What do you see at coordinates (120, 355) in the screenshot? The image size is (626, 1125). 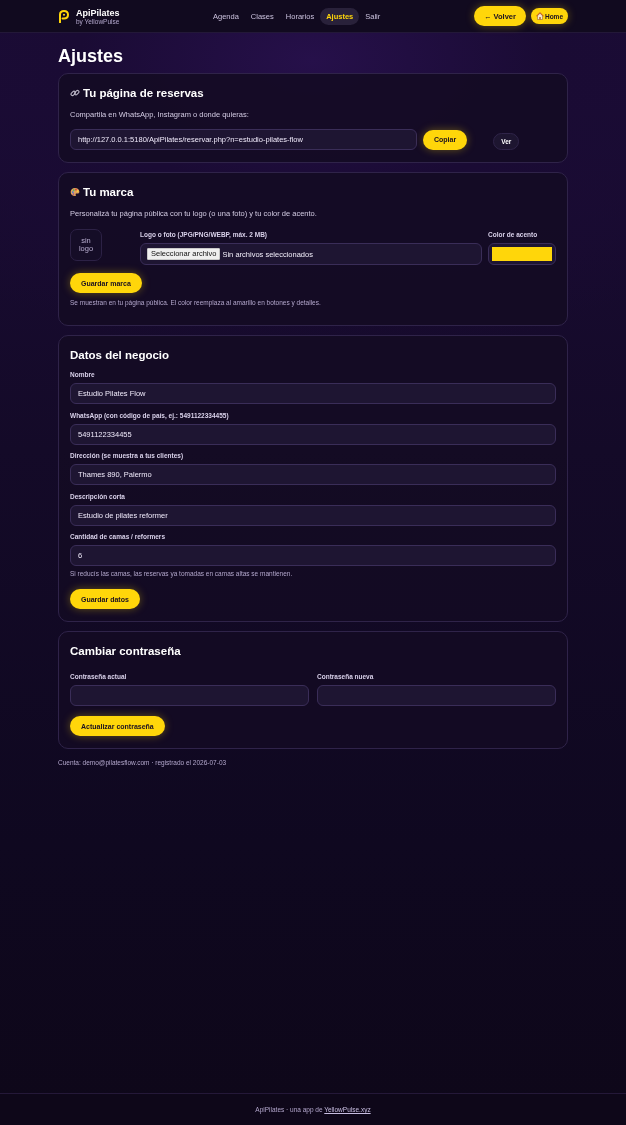 I see `section-title: Datos del negocio` at bounding box center [120, 355].